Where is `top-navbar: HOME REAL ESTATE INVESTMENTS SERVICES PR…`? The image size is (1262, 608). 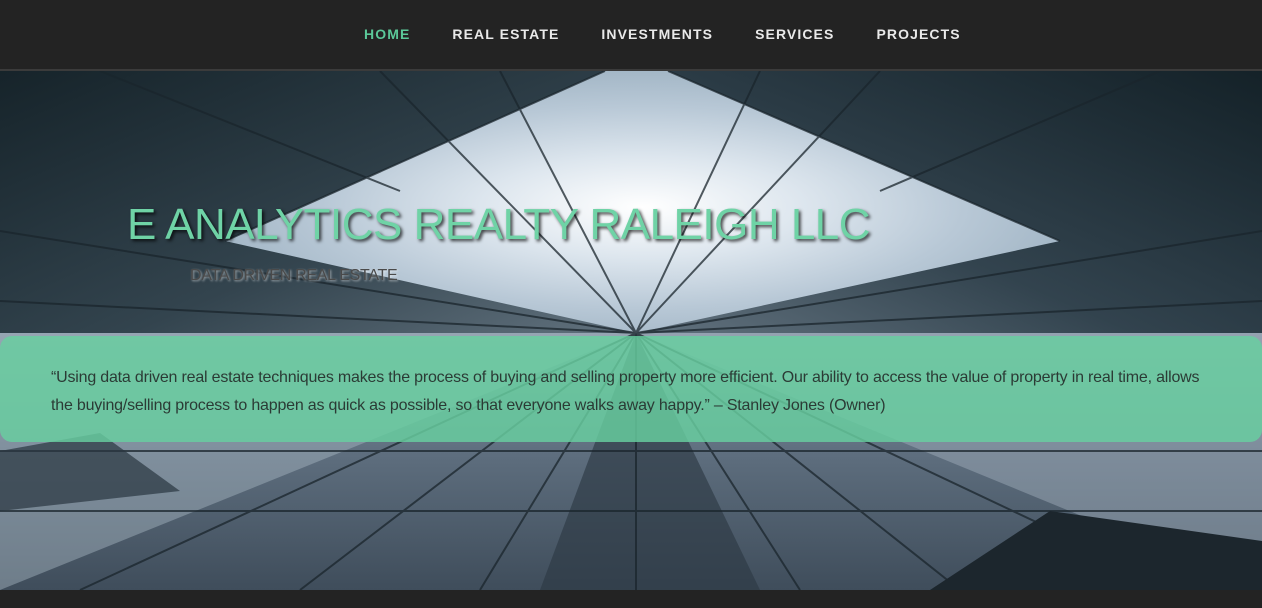
top-navbar: HOME REAL ESTATE INVESTMENTS SERVICES PR… is located at coordinates (631, 35).